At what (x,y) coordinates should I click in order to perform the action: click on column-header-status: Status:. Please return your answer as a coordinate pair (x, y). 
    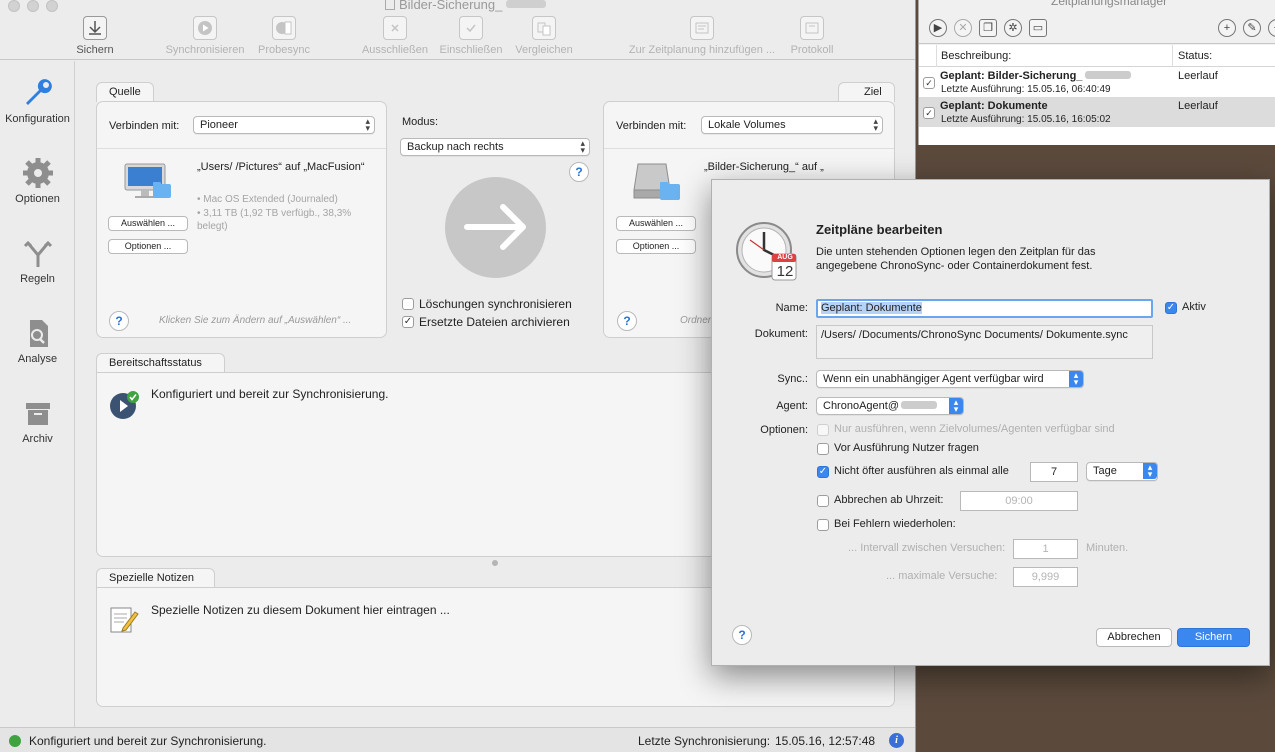
    Looking at the image, I should click on (1195, 56).